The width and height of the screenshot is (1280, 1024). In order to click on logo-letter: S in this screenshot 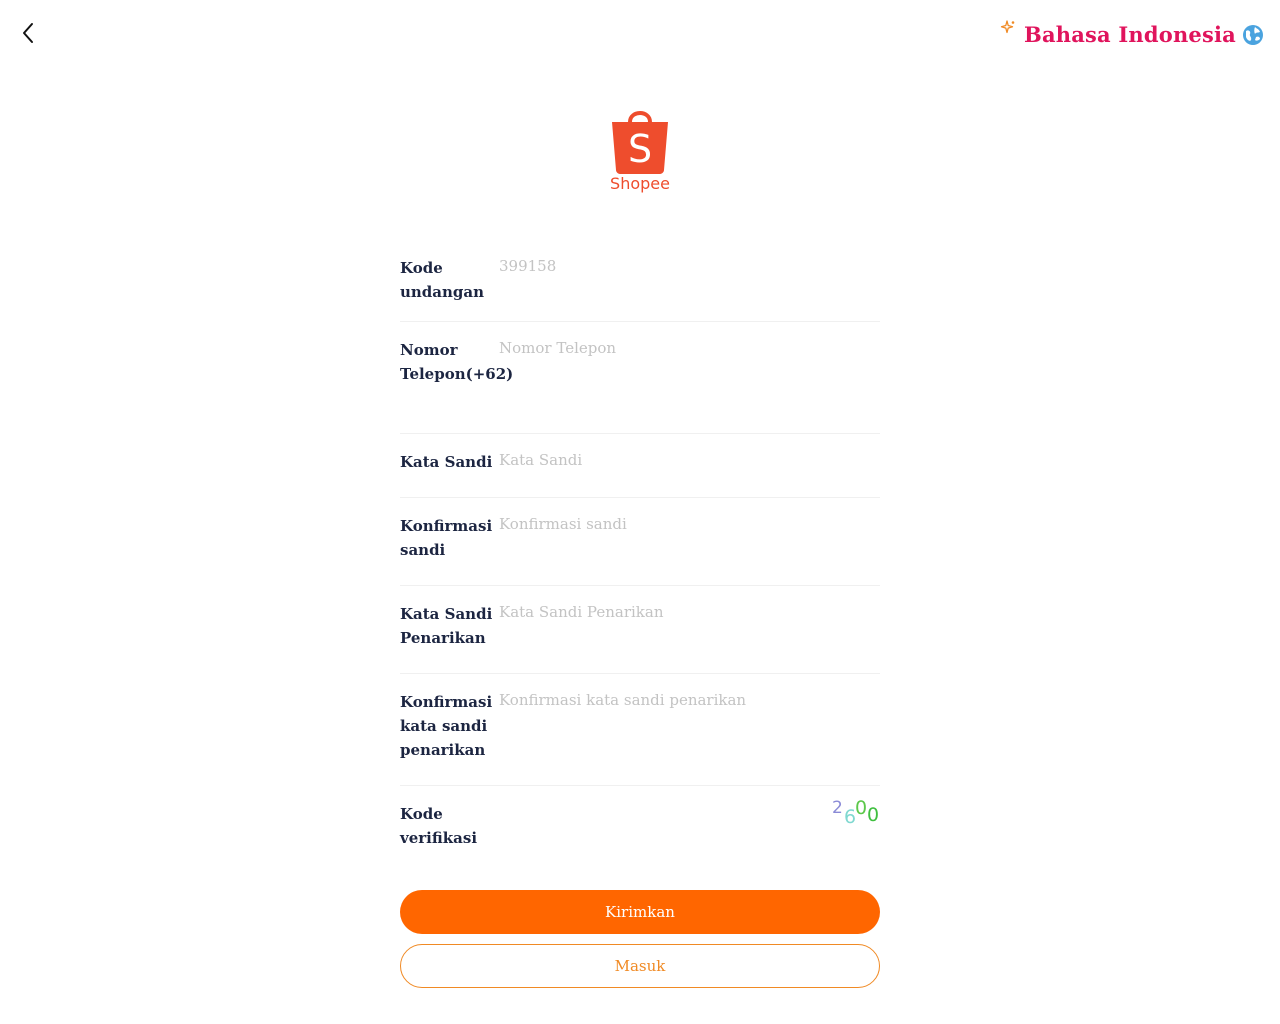, I will do `click(640, 149)`.